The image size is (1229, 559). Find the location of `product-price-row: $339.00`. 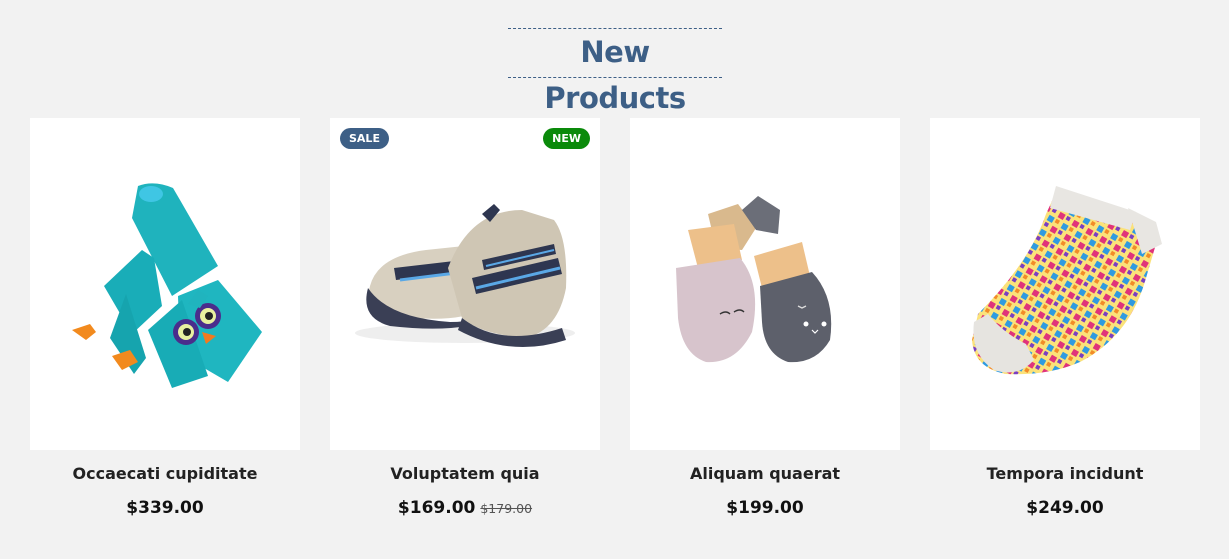

product-price-row: $339.00 is located at coordinates (165, 508).